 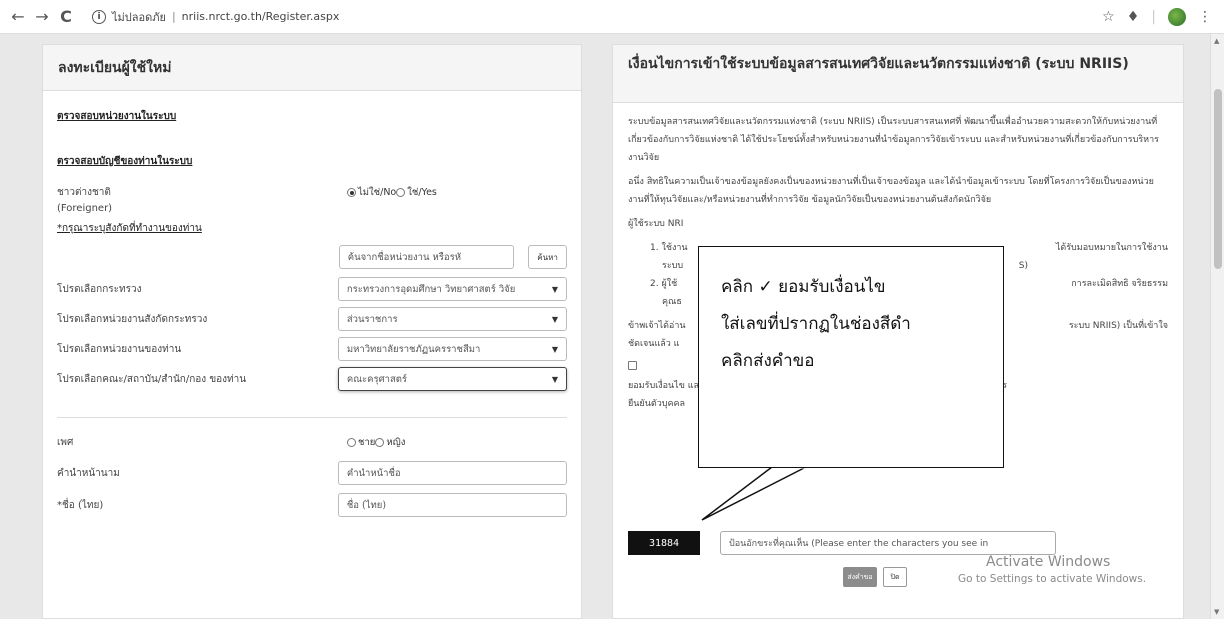 I want to click on activate-windows-watermark: Activate Windows, so click(x=1048, y=562).